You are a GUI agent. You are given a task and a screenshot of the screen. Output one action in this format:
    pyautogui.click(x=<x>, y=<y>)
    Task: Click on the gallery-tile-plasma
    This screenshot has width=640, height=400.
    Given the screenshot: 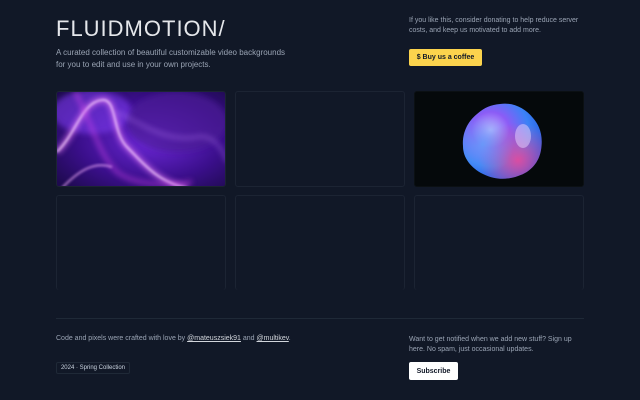 What is the action you would take?
    pyautogui.click(x=141, y=139)
    